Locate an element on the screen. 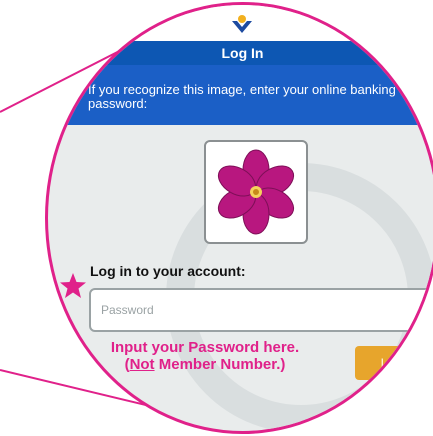 Image resolution: width=433 pixels, height=436 pixels. callout-line-1: Input your Password here. is located at coordinates (205, 347).